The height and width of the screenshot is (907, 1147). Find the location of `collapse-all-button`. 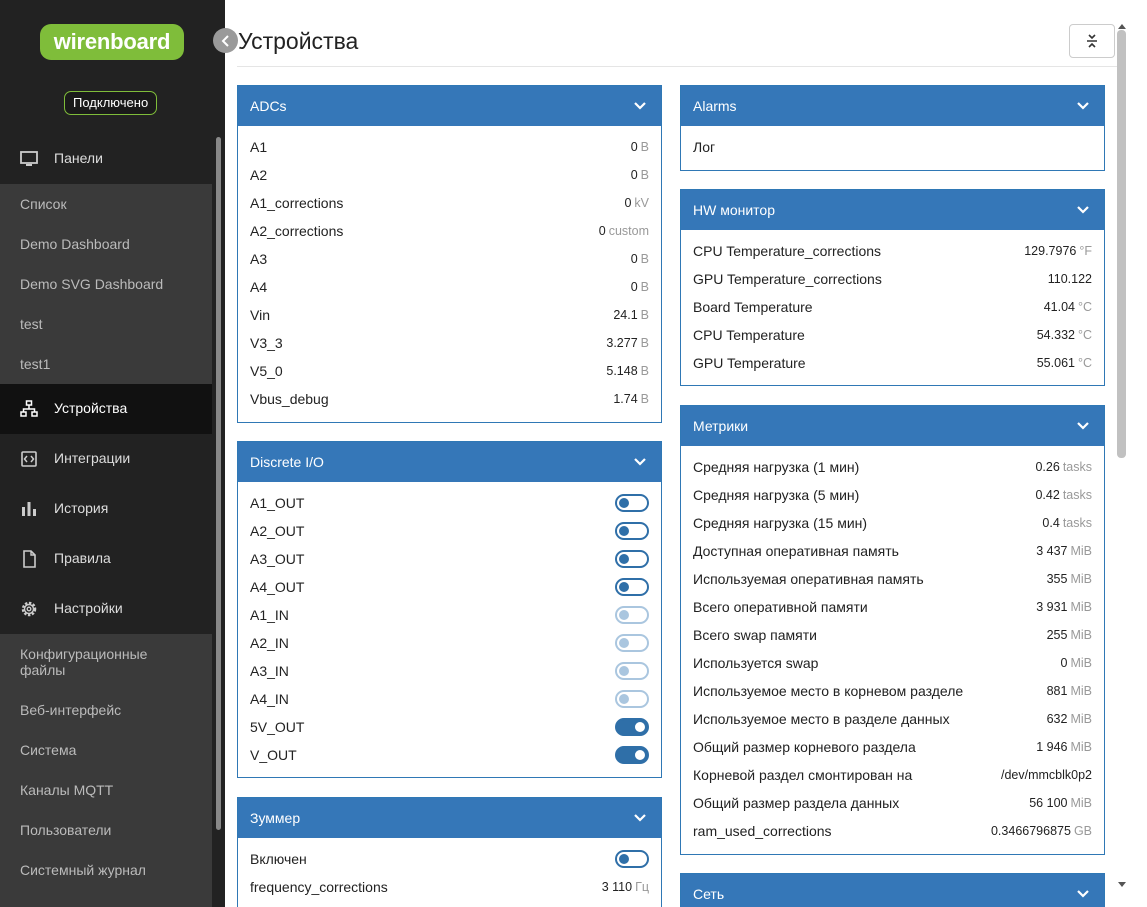

collapse-all-button is located at coordinates (1092, 41).